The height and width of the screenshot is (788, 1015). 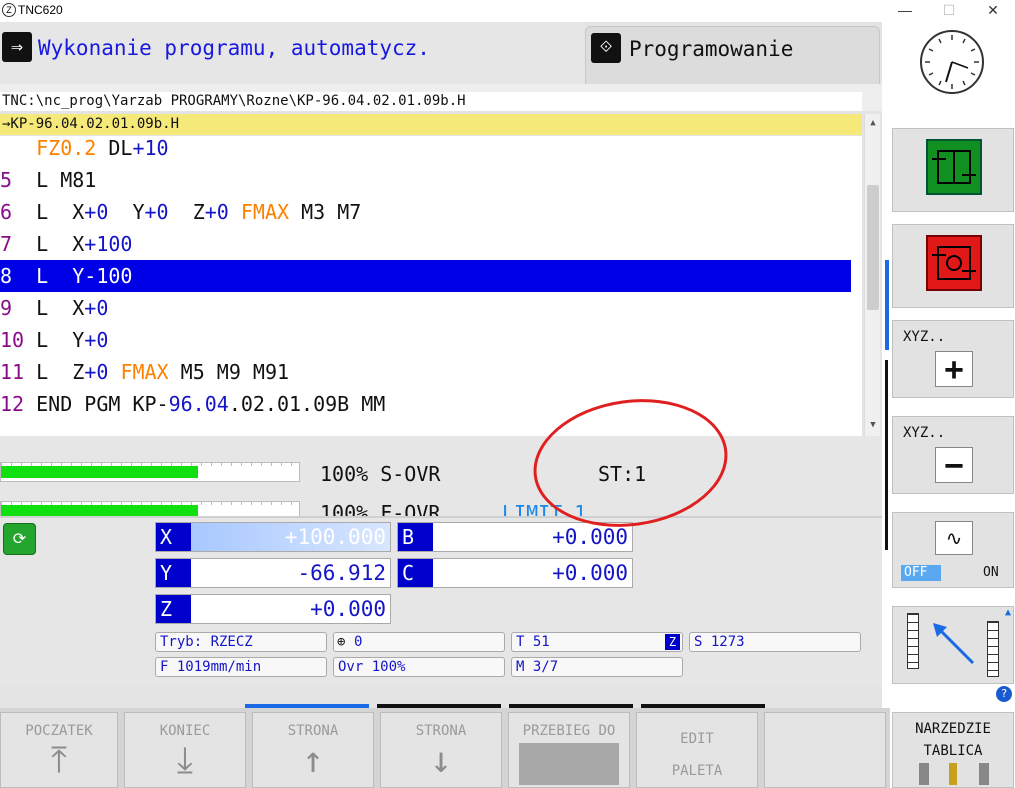 What do you see at coordinates (924, 337) in the screenshot?
I see `xyz-plus-label: XYZ..` at bounding box center [924, 337].